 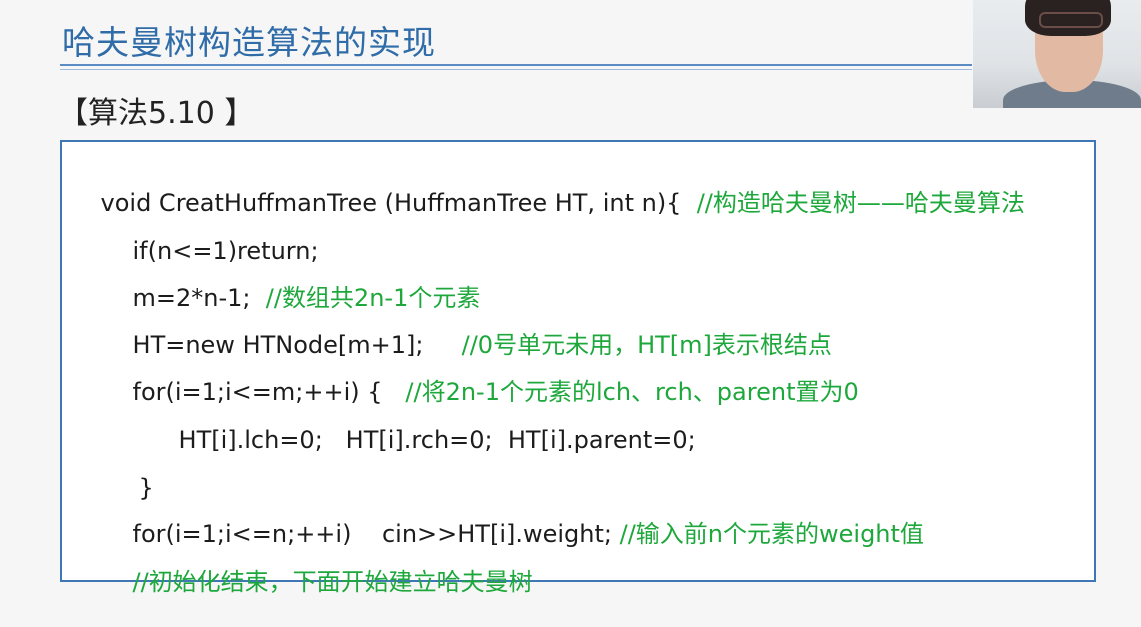 What do you see at coordinates (332, 582) in the screenshot?
I see `code-comment: //初始化结束，下面开始建立哈夫曼树` at bounding box center [332, 582].